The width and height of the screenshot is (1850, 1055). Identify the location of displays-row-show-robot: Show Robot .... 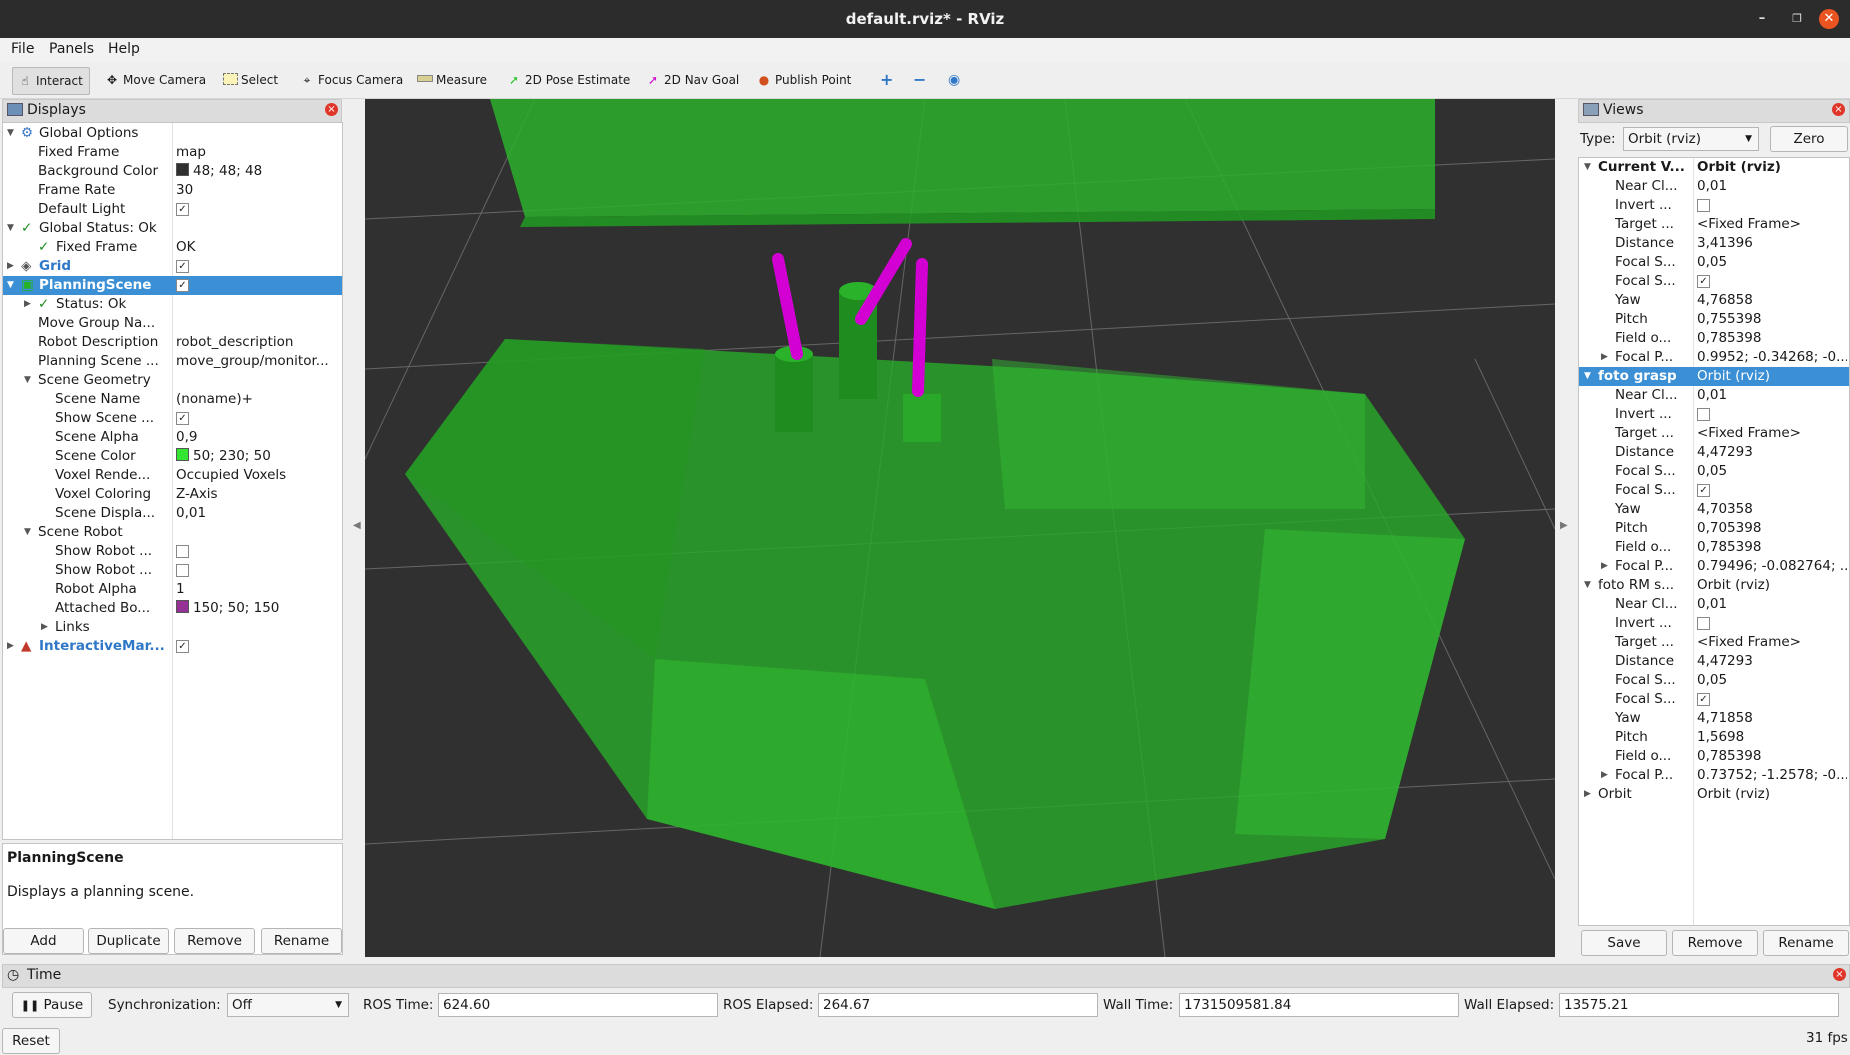
(172, 551).